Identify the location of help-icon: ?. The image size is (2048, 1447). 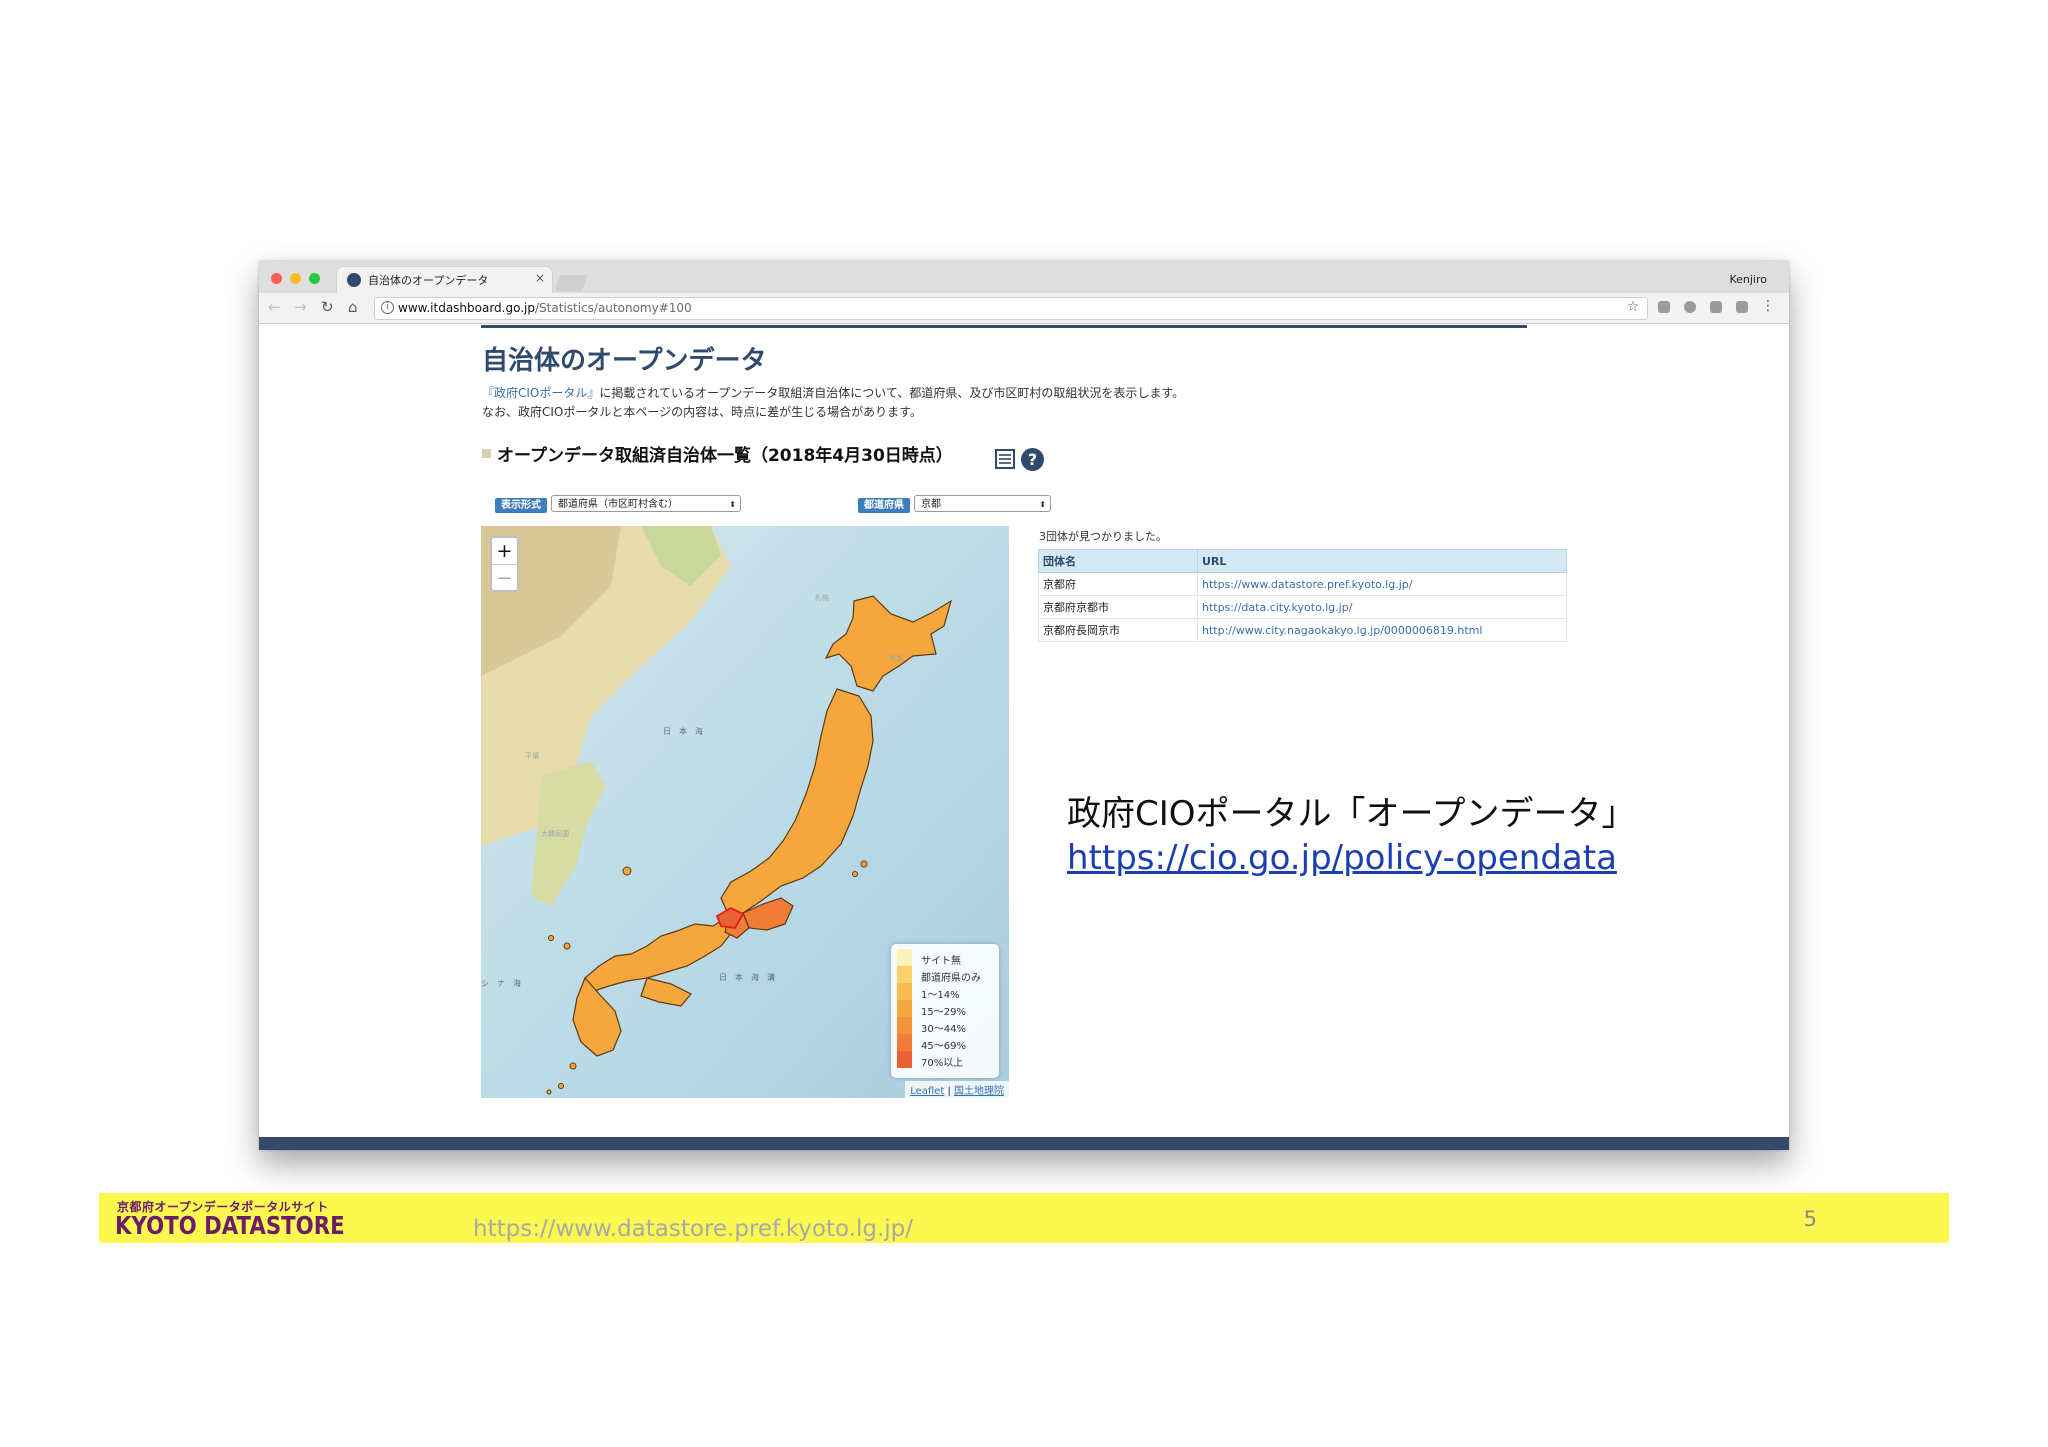
(1032, 459).